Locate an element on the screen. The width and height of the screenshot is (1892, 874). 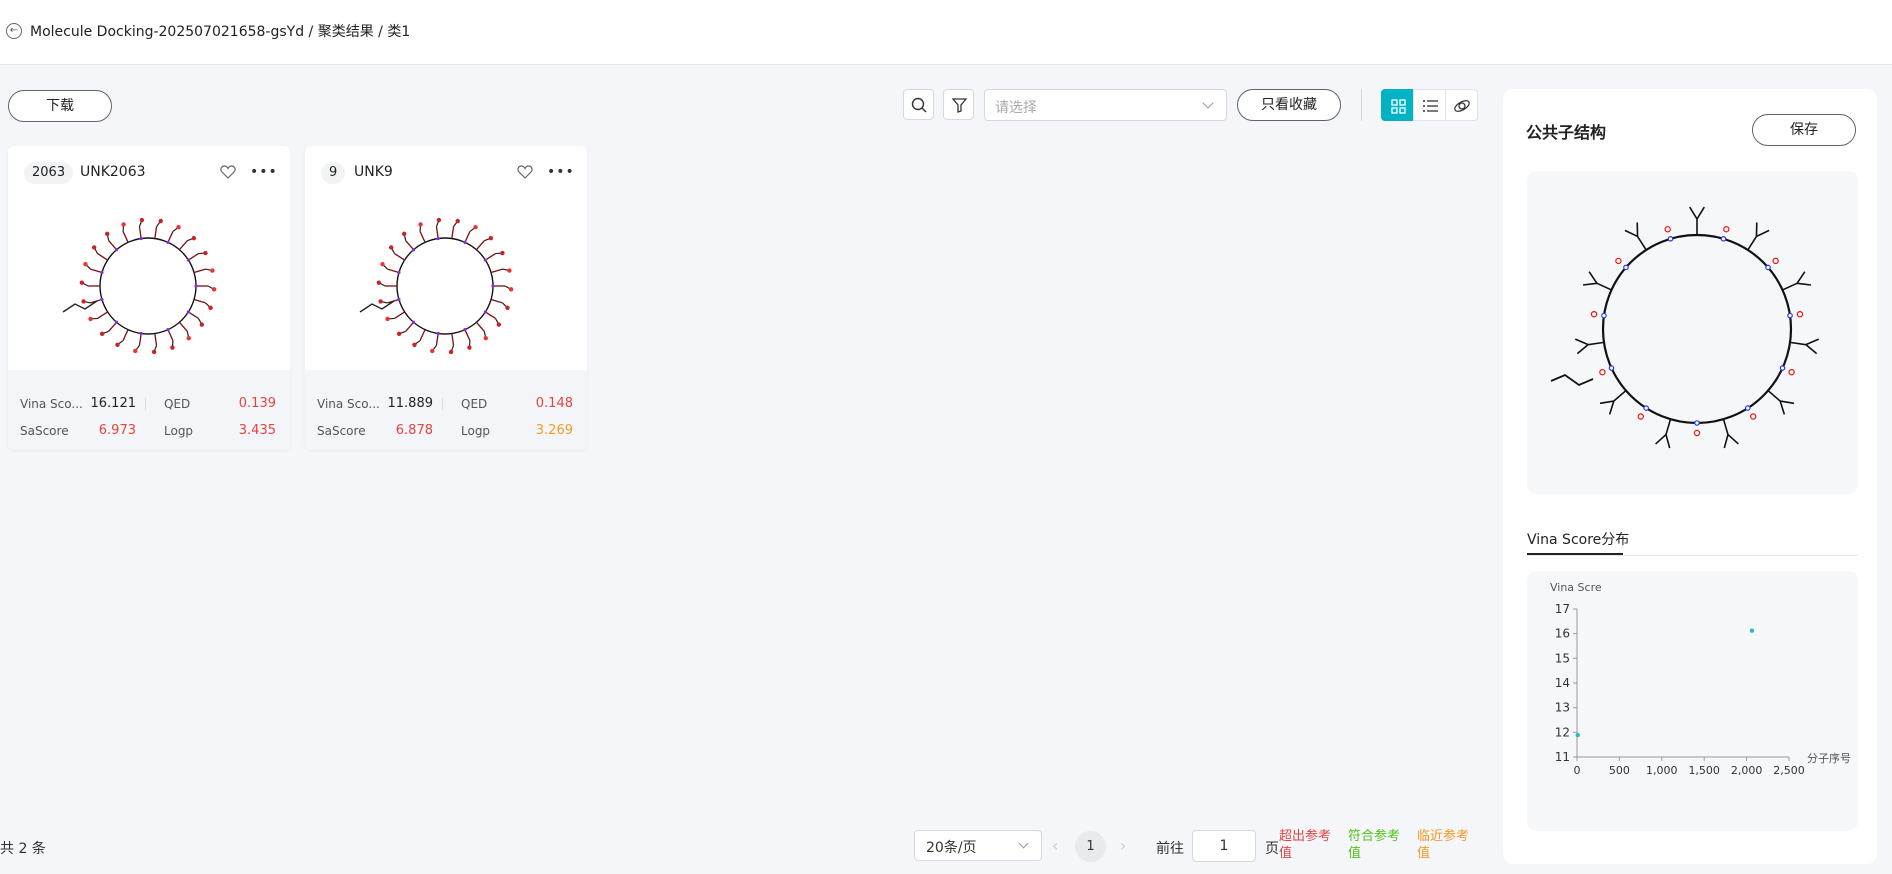
filter-icon is located at coordinates (959, 105).